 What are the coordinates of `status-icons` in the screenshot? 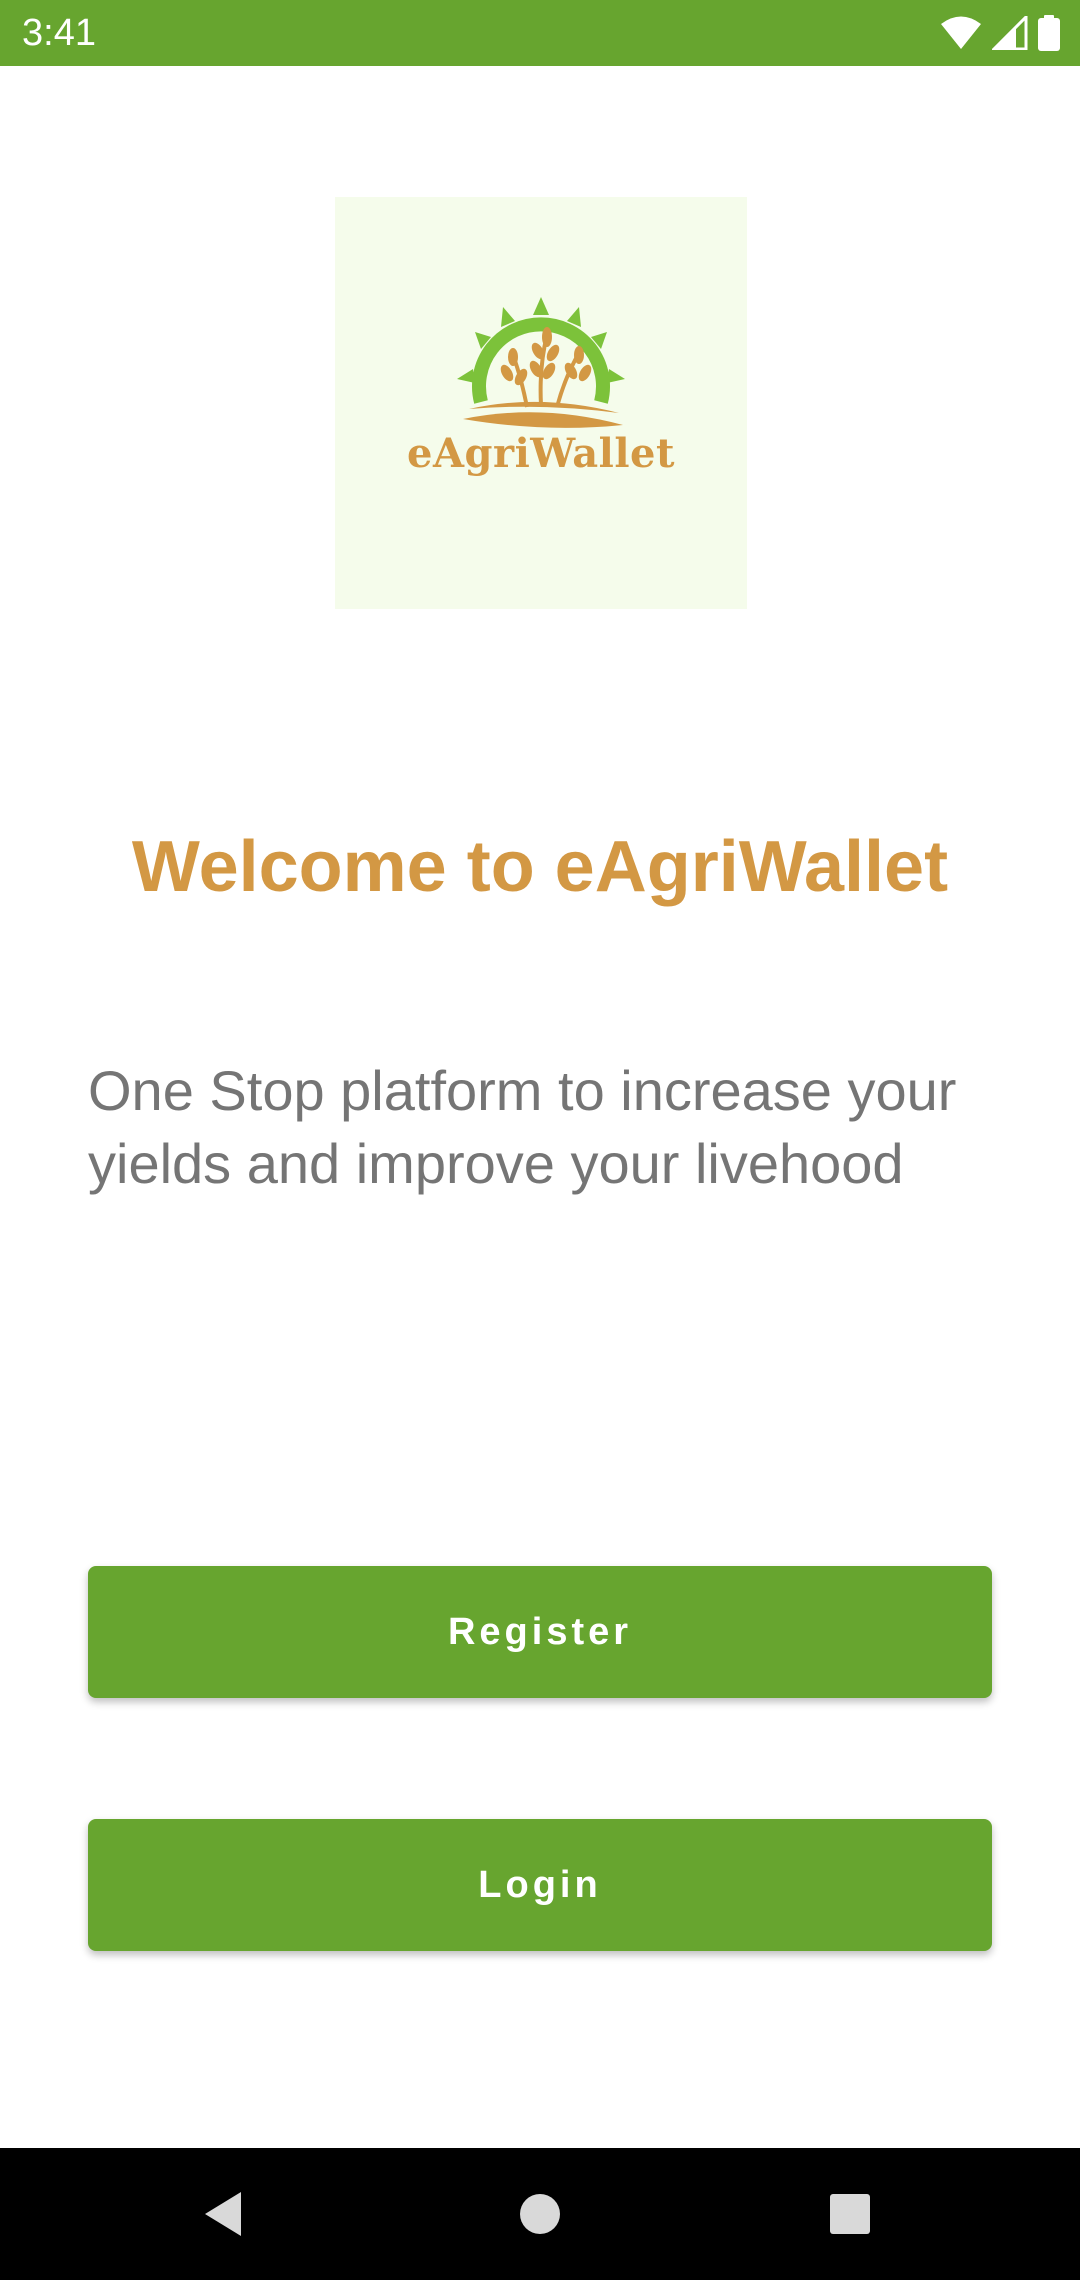 It's located at (1000, 33).